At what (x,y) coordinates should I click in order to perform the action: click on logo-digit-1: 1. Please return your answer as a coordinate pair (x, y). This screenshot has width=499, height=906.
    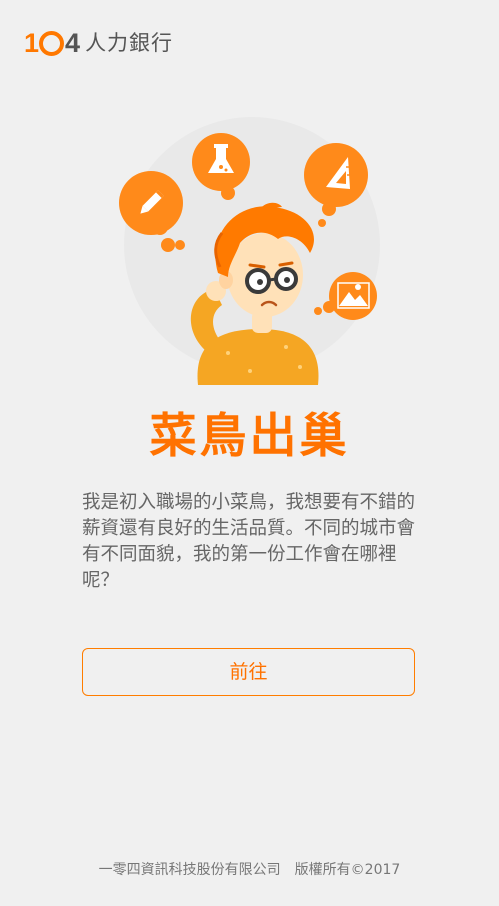
    Looking at the image, I should click on (31, 43).